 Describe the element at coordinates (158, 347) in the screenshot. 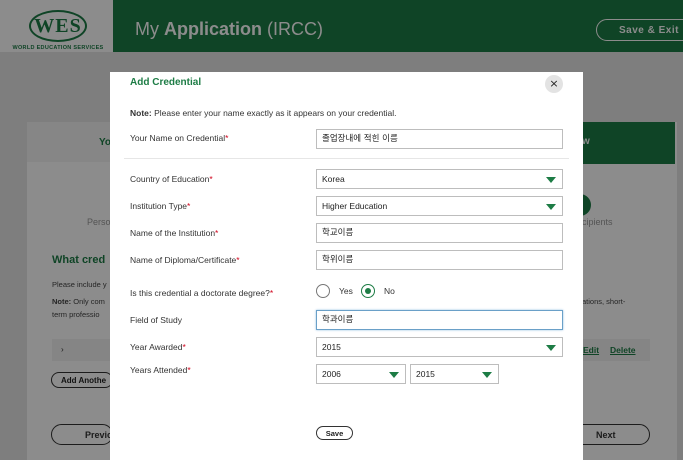

I see `year-awarded-label: Year Awarded*` at that location.